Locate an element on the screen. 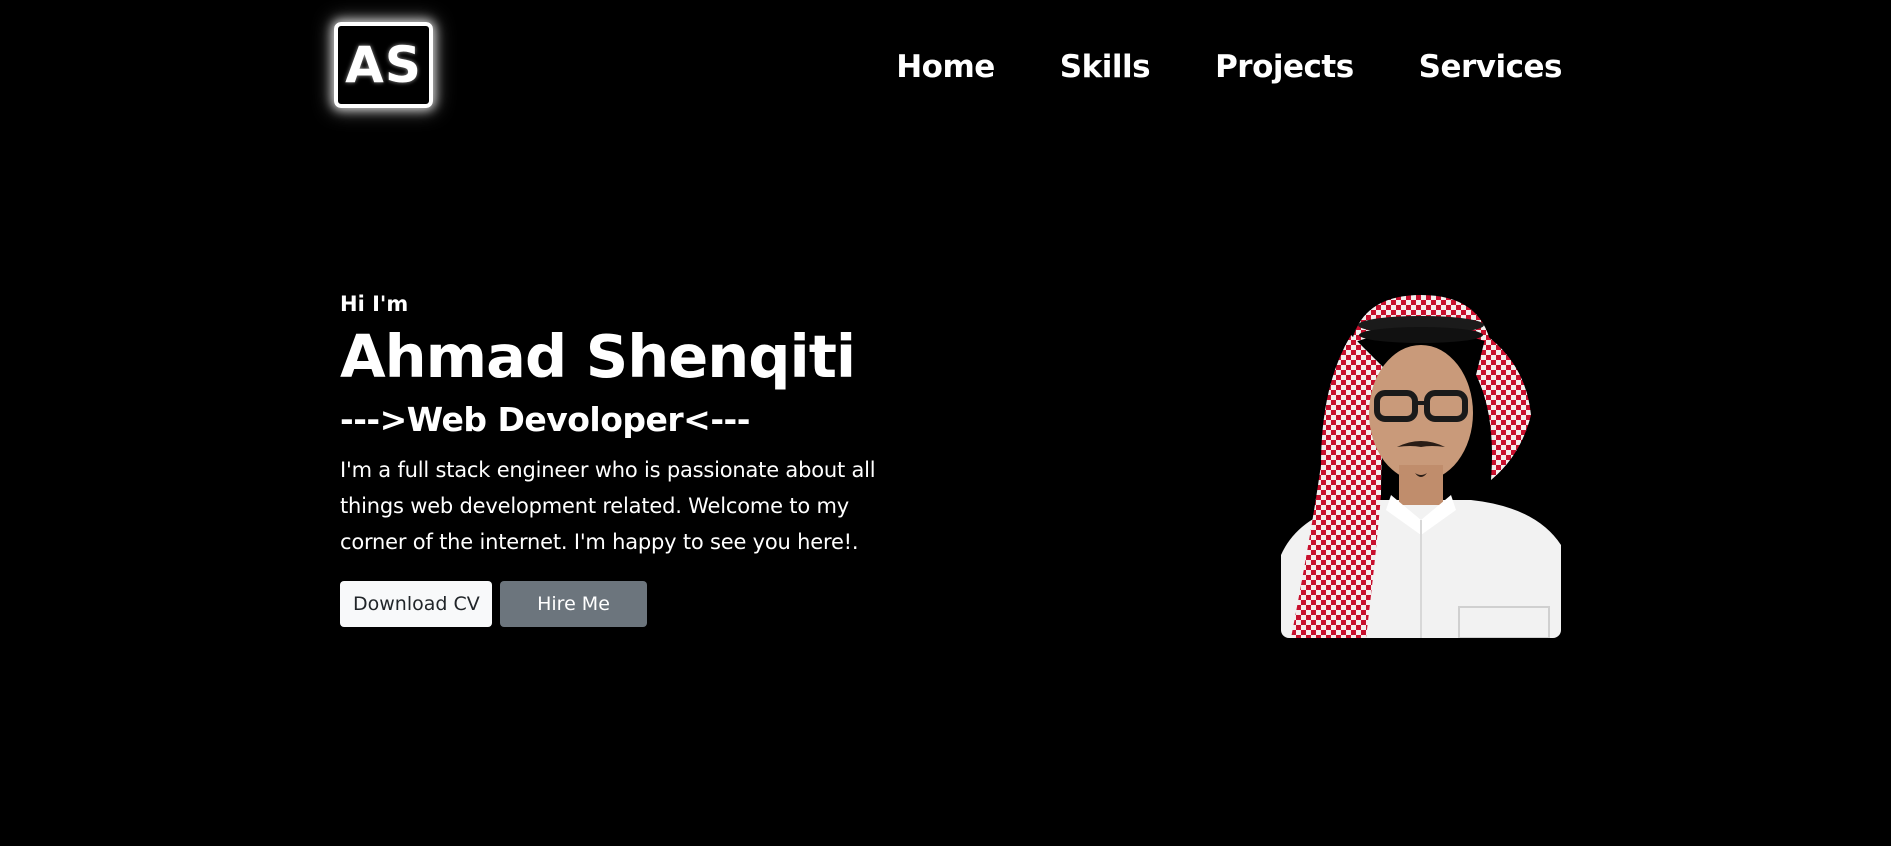 The image size is (1891, 846). profile-photo is located at coordinates (1421, 466).